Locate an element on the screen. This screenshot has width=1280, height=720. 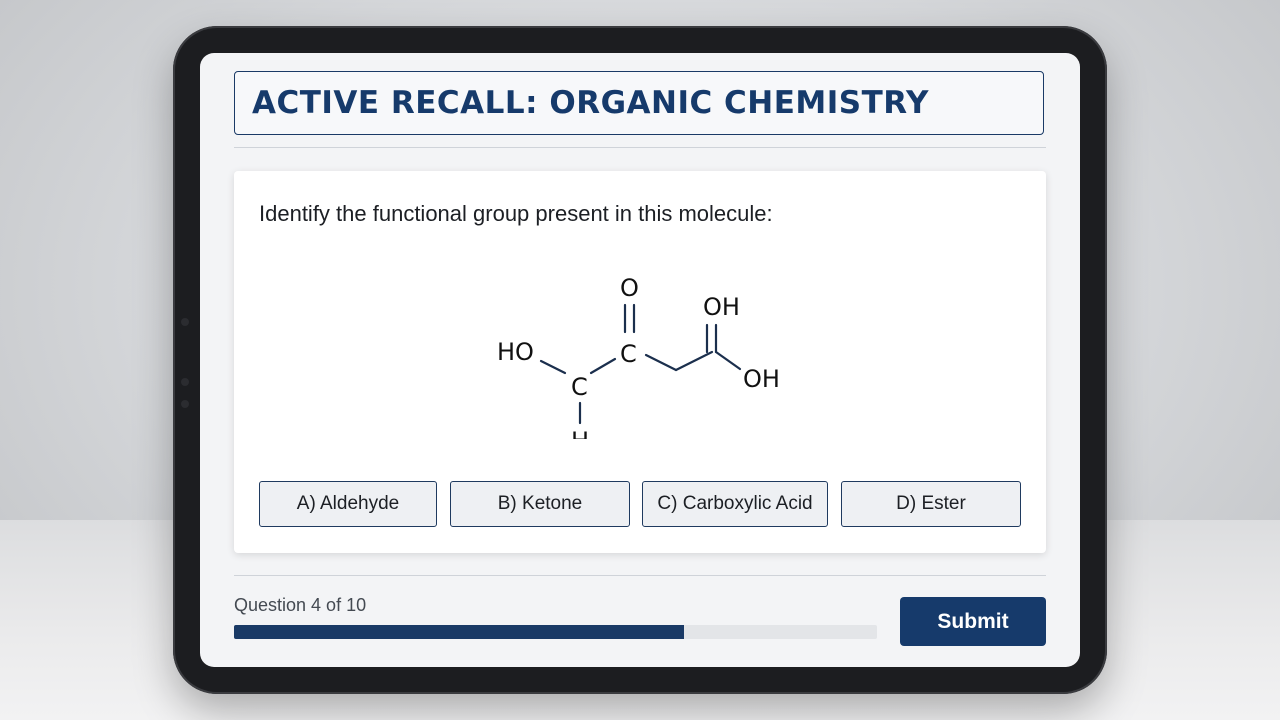
molecule-label-c-carbonyl: C is located at coordinates (628, 354).